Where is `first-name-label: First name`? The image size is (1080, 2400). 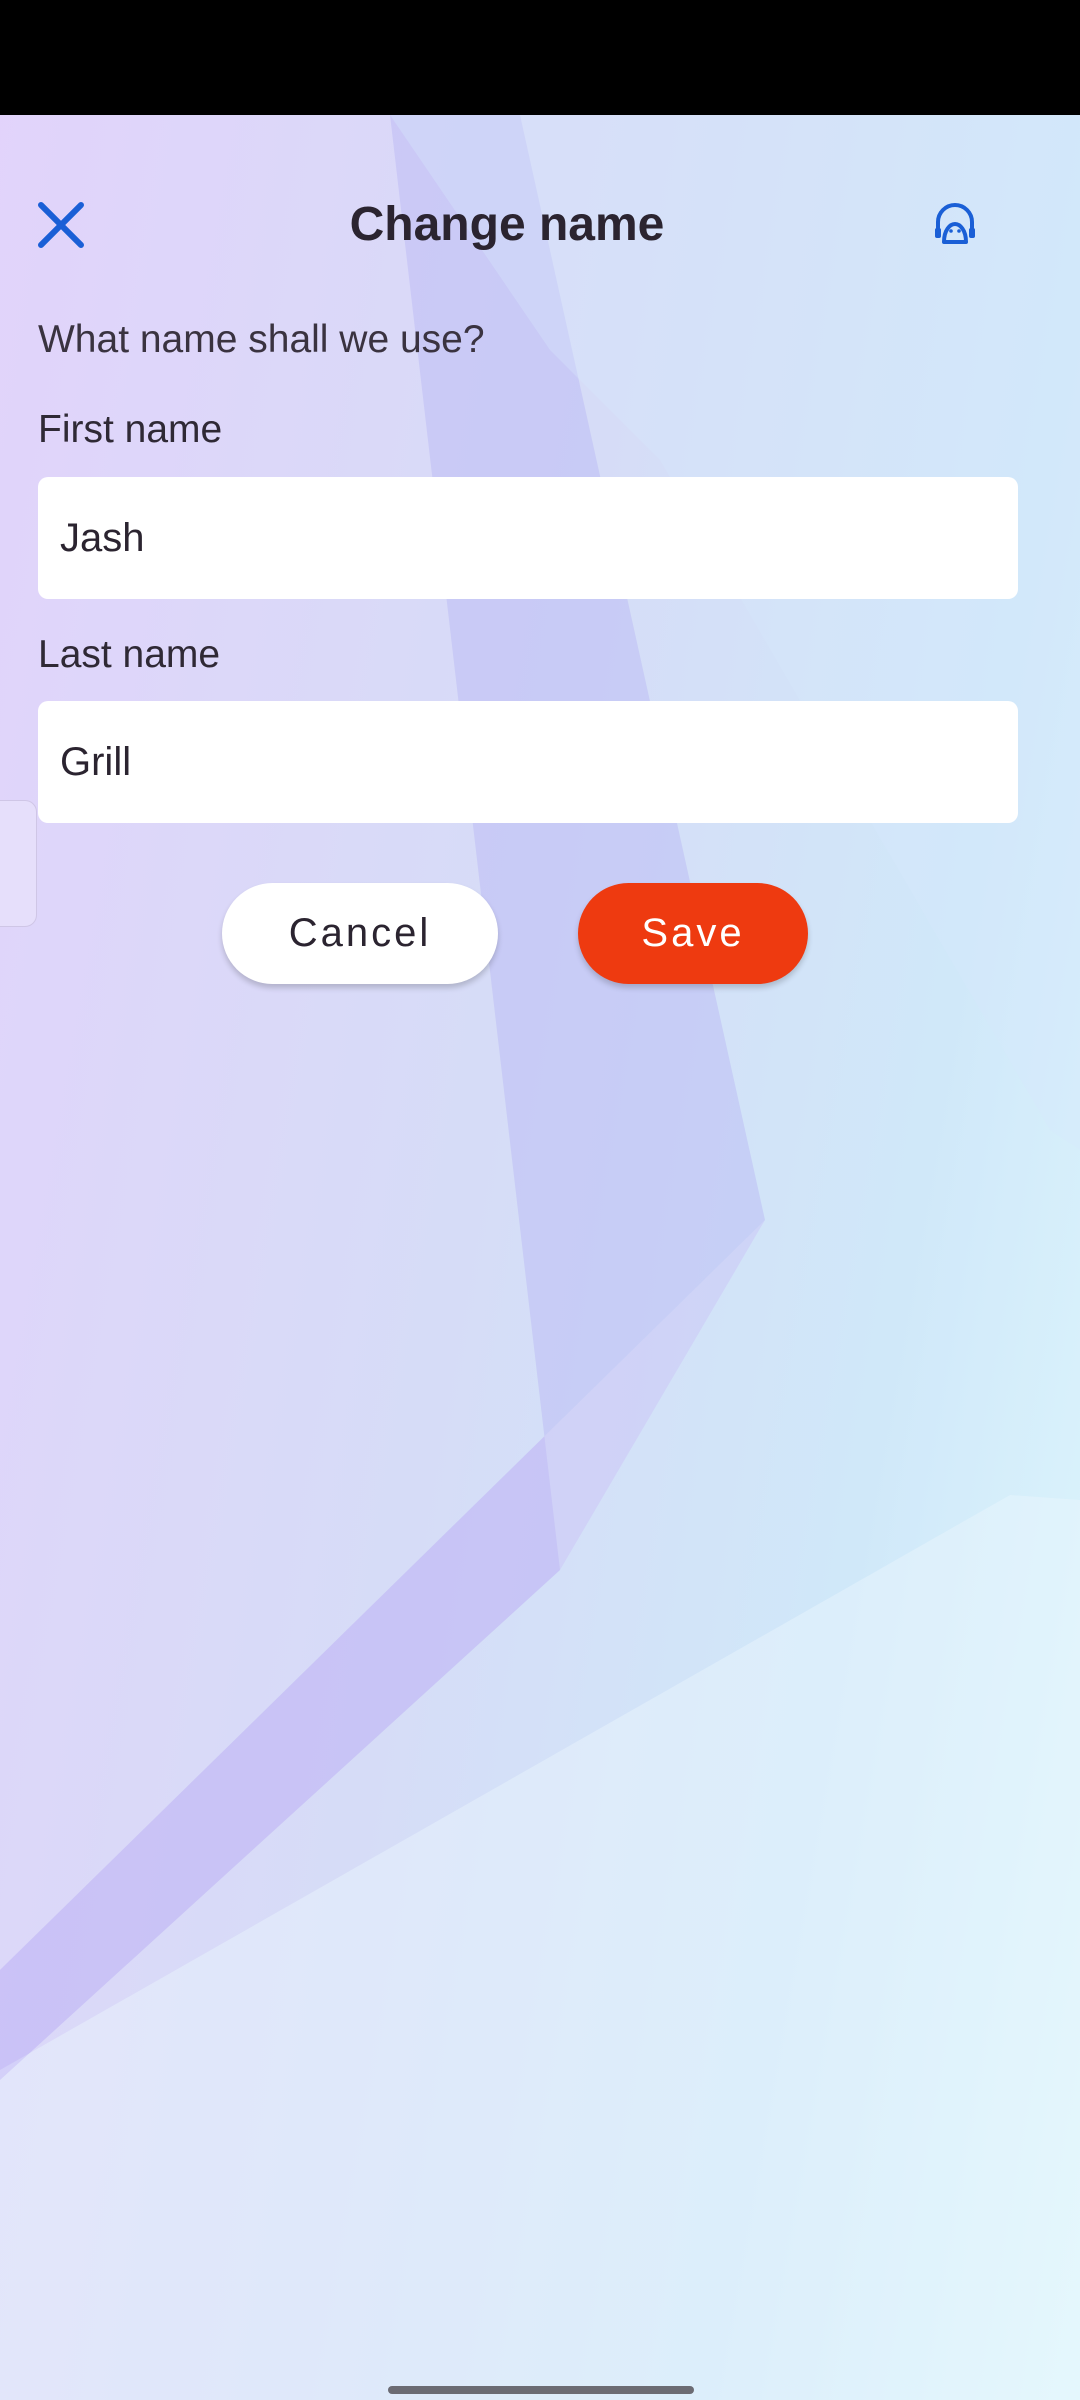
first-name-label: First name is located at coordinates (130, 429).